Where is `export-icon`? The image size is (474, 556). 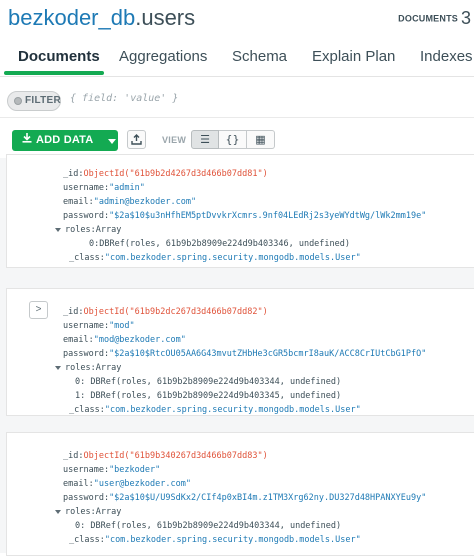 export-icon is located at coordinates (136, 139).